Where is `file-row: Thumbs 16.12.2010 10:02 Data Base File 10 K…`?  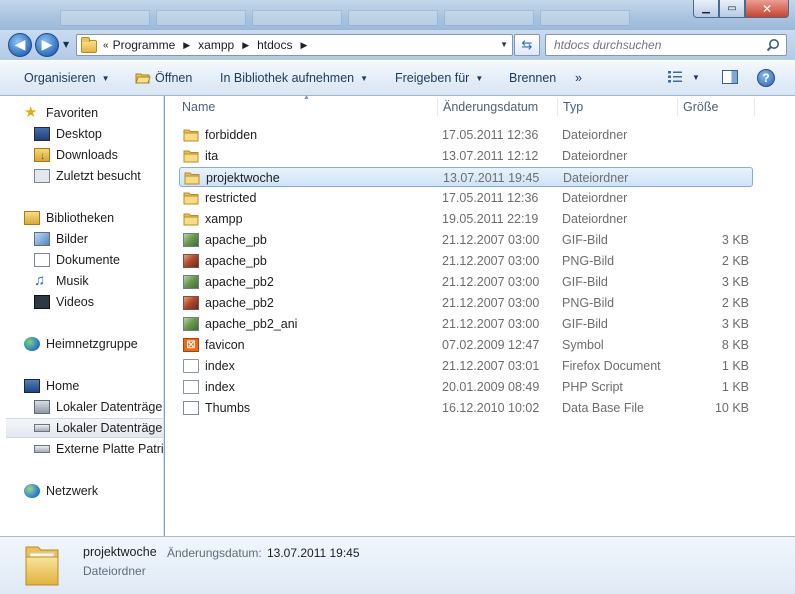
file-row: Thumbs 16.12.2010 10:02 Data Base File 10 K… is located at coordinates (466, 408).